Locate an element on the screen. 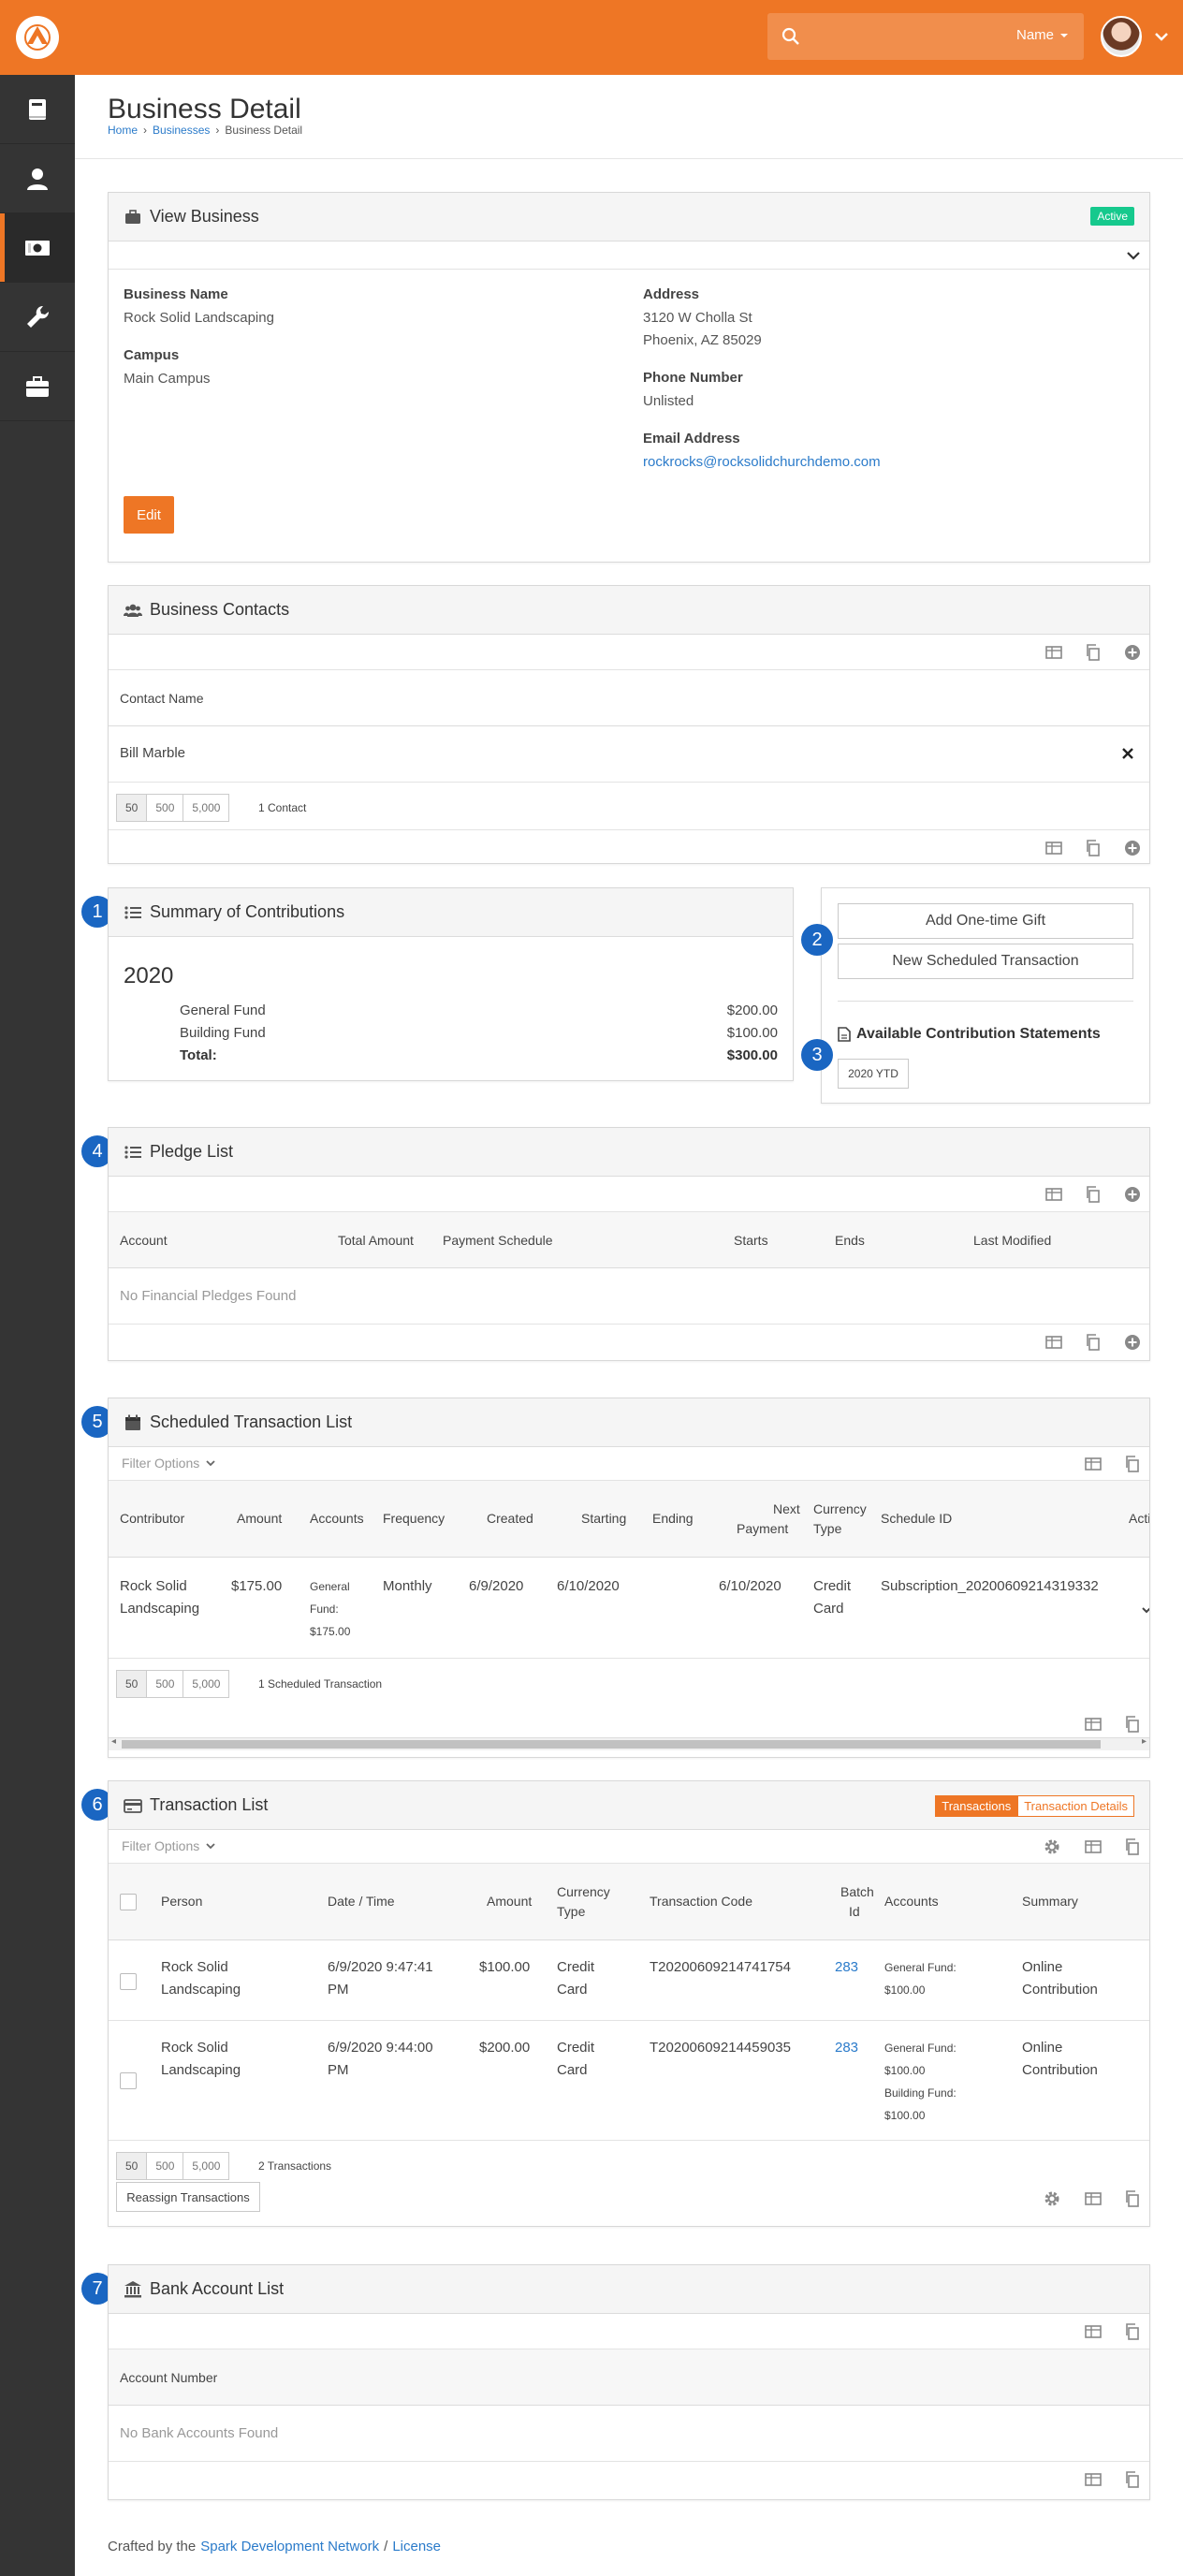 The image size is (1183, 2576). column-header: Total Amount is located at coordinates (376, 1240).